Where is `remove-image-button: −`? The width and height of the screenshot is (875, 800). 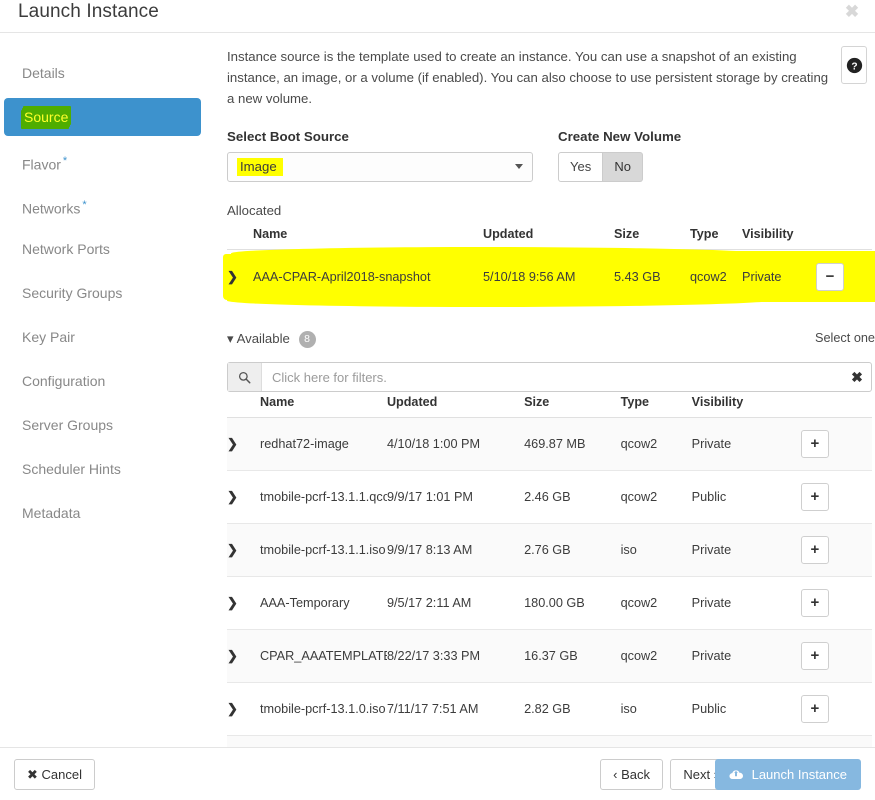 remove-image-button: − is located at coordinates (830, 277).